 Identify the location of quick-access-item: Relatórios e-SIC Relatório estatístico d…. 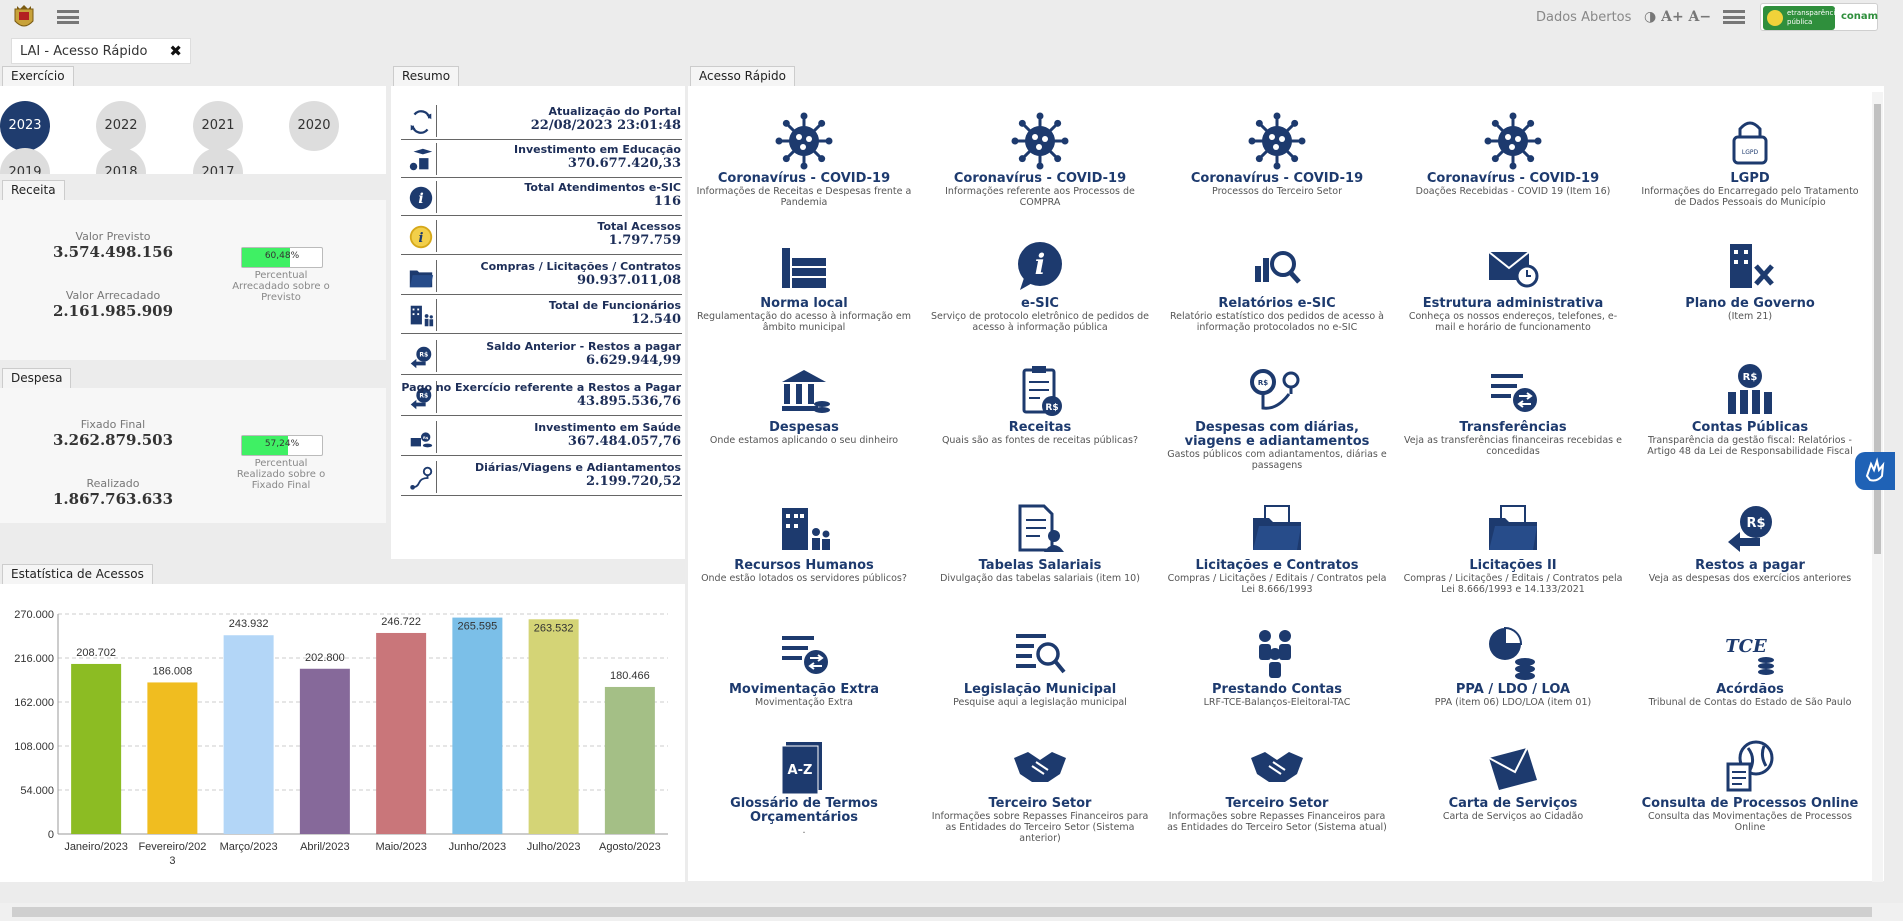
(1277, 284).